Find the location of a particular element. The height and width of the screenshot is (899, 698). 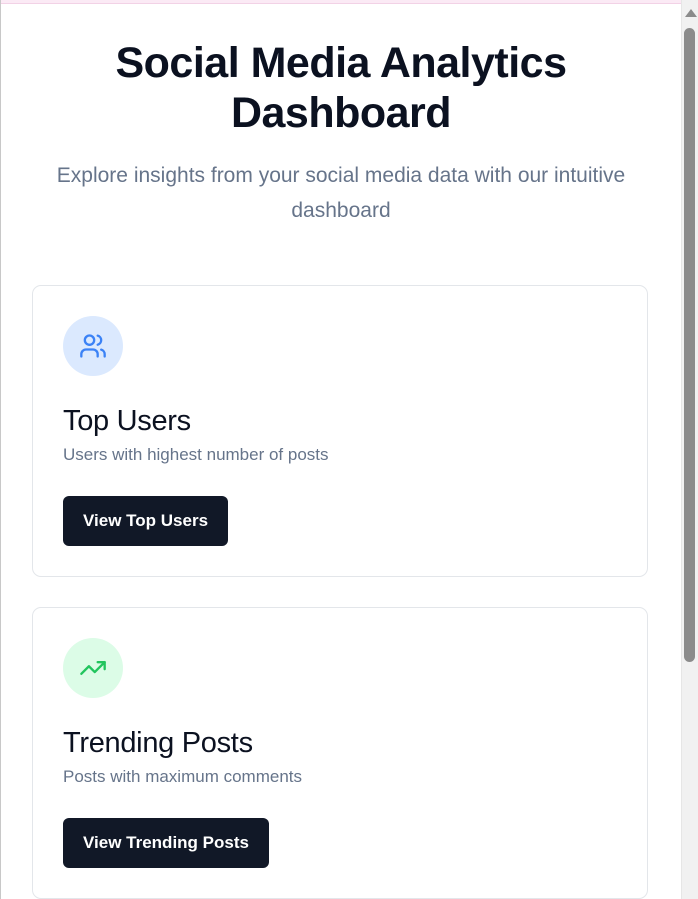

top-users-title: Top Users is located at coordinates (127, 421).